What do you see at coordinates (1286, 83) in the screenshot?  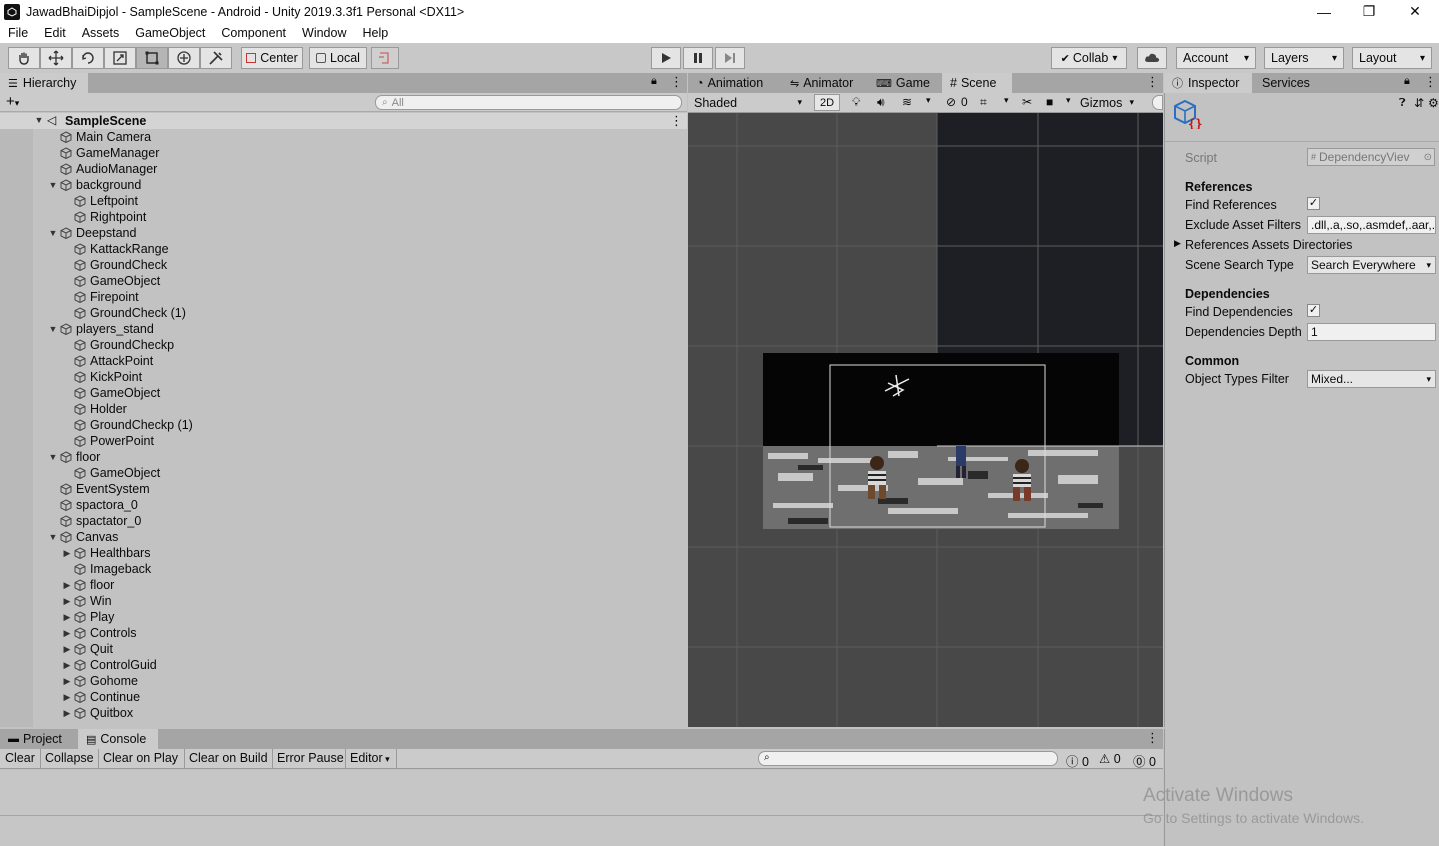 I see `tab-services: Services` at bounding box center [1286, 83].